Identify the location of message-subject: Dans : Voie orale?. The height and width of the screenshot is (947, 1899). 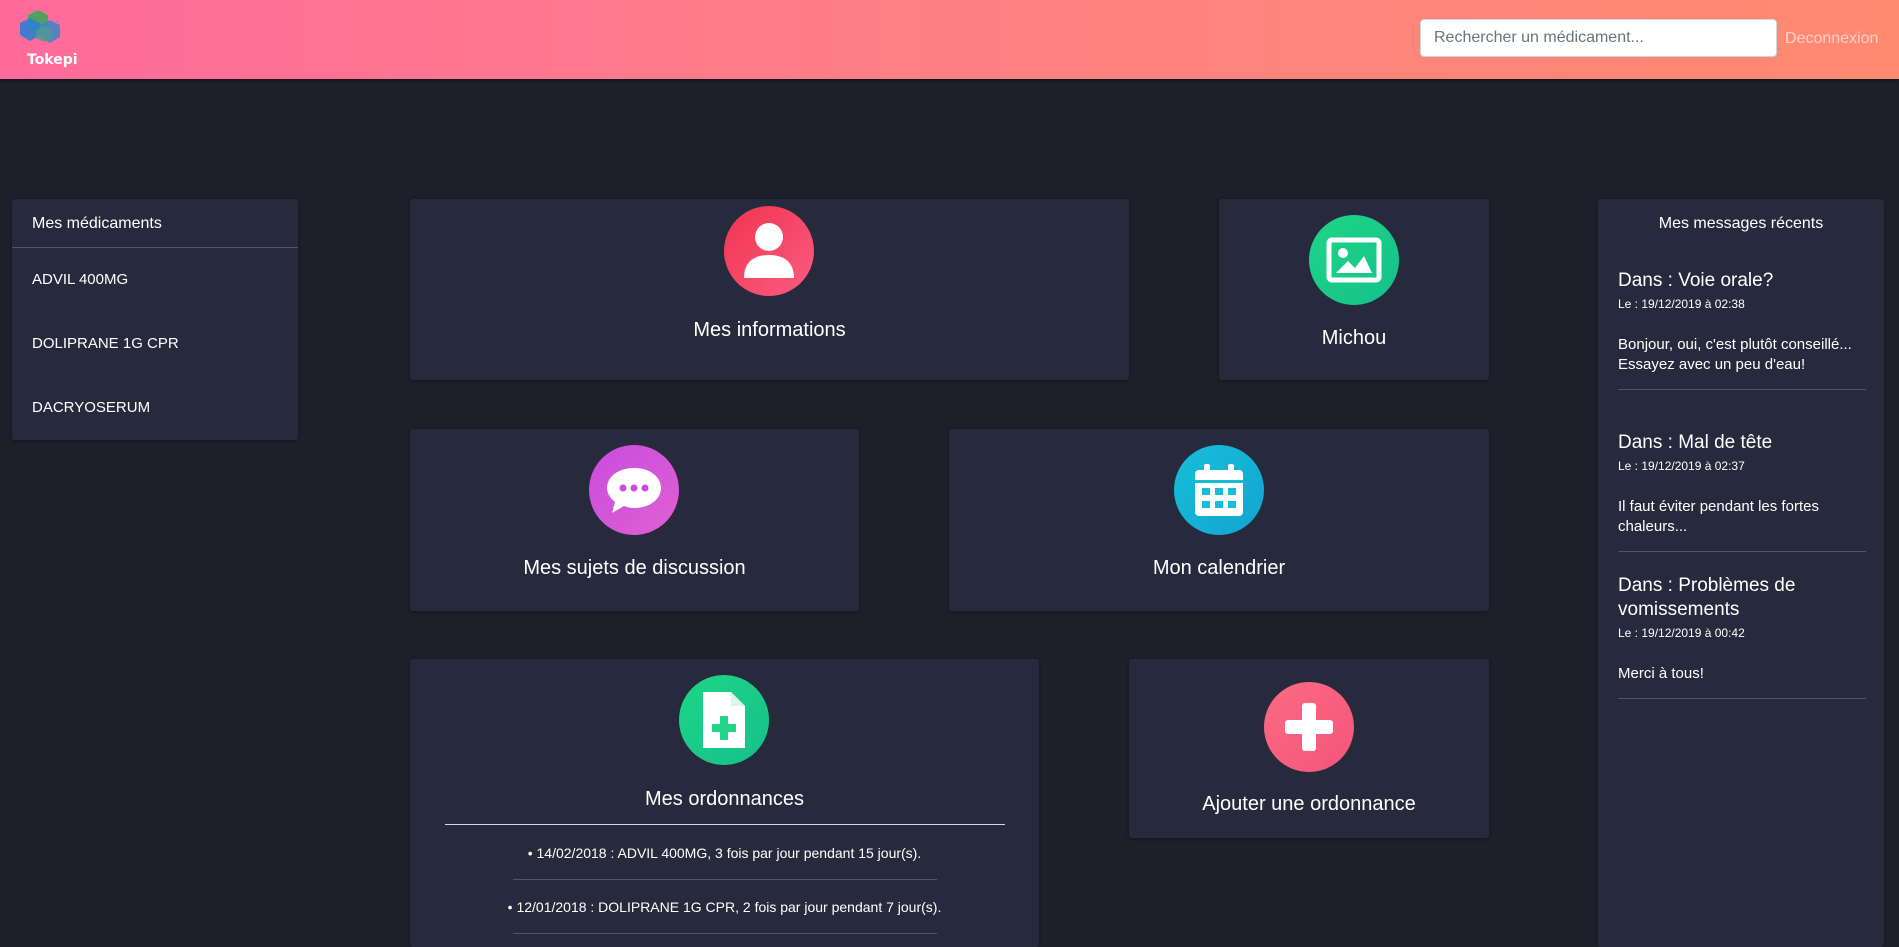
(1696, 280).